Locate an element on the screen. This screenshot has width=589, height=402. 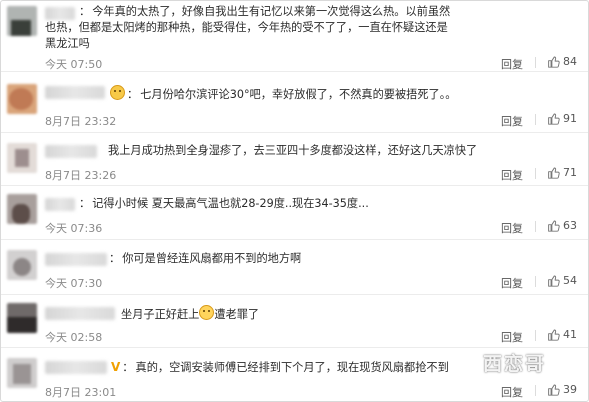
comment-item: ：你可是曾经连风扇都用不到的地方啊 今天 07:30 回复 54 is located at coordinates (294, 267).